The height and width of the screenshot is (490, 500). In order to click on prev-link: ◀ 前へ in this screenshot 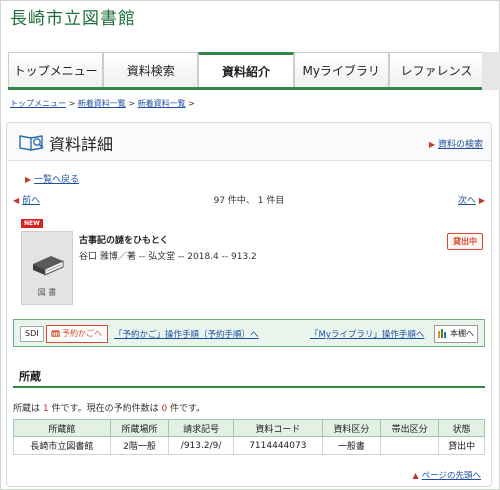, I will do `click(26, 199)`.